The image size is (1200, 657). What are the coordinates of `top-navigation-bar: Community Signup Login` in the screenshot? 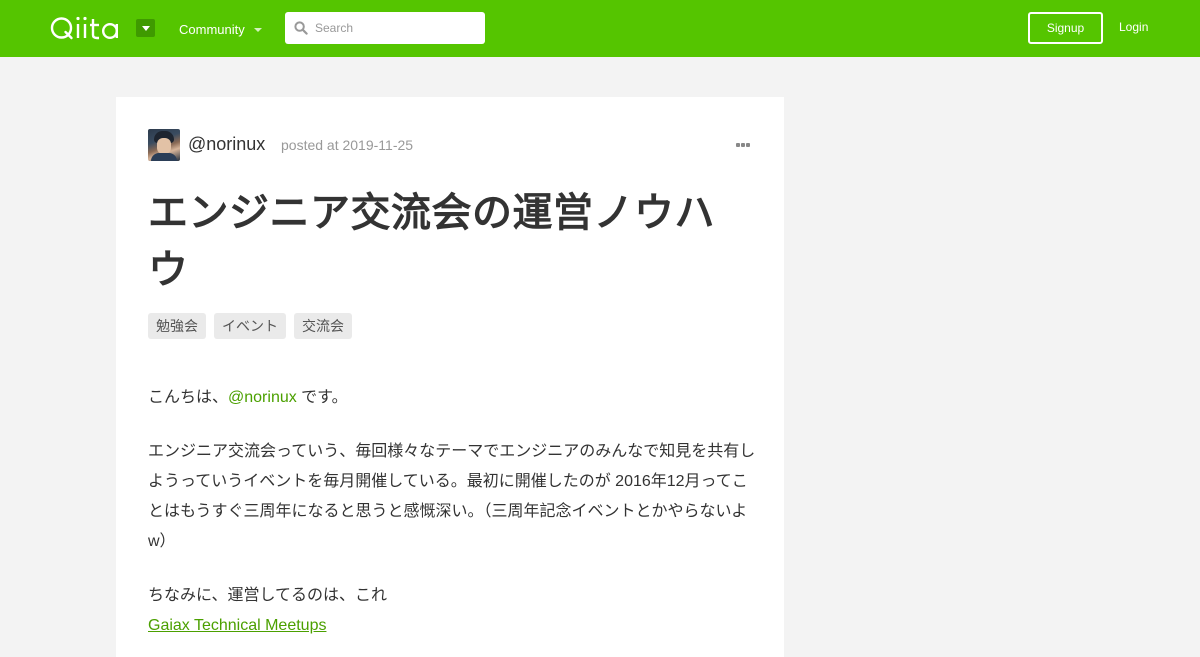 It's located at (600, 28).